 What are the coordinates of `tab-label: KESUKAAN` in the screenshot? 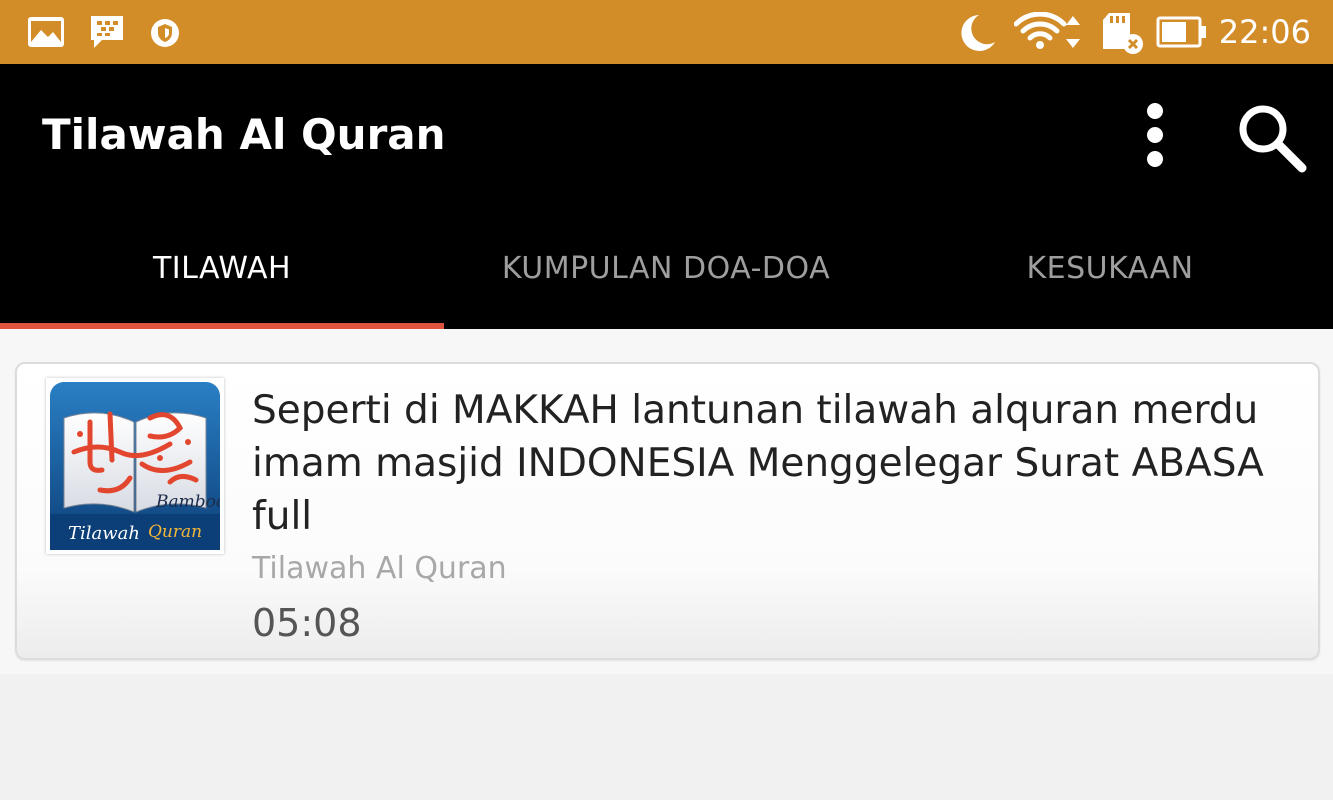 It's located at (1110, 268).